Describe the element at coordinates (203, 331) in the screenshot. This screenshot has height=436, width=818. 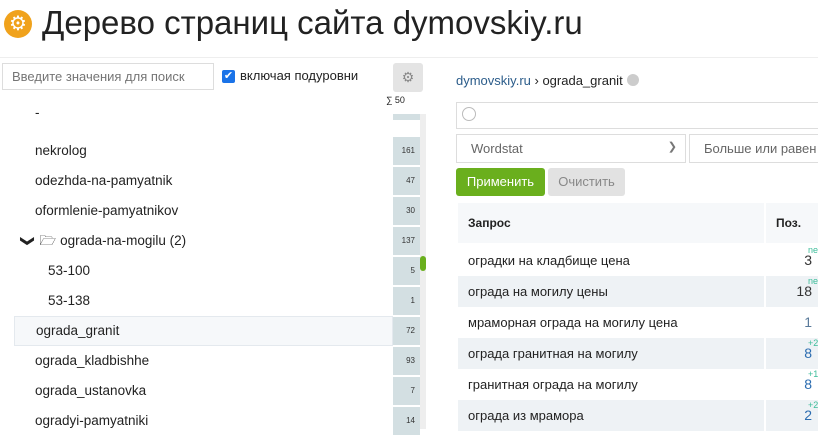
I see `tree-item: ograda_granit` at that location.